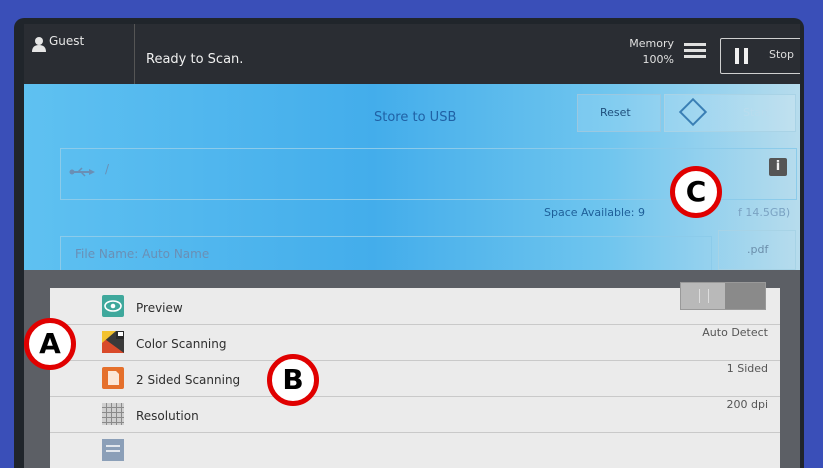 This screenshot has width=823, height=468. Describe the element at coordinates (696, 192) in the screenshot. I see `marker-c: C` at that location.